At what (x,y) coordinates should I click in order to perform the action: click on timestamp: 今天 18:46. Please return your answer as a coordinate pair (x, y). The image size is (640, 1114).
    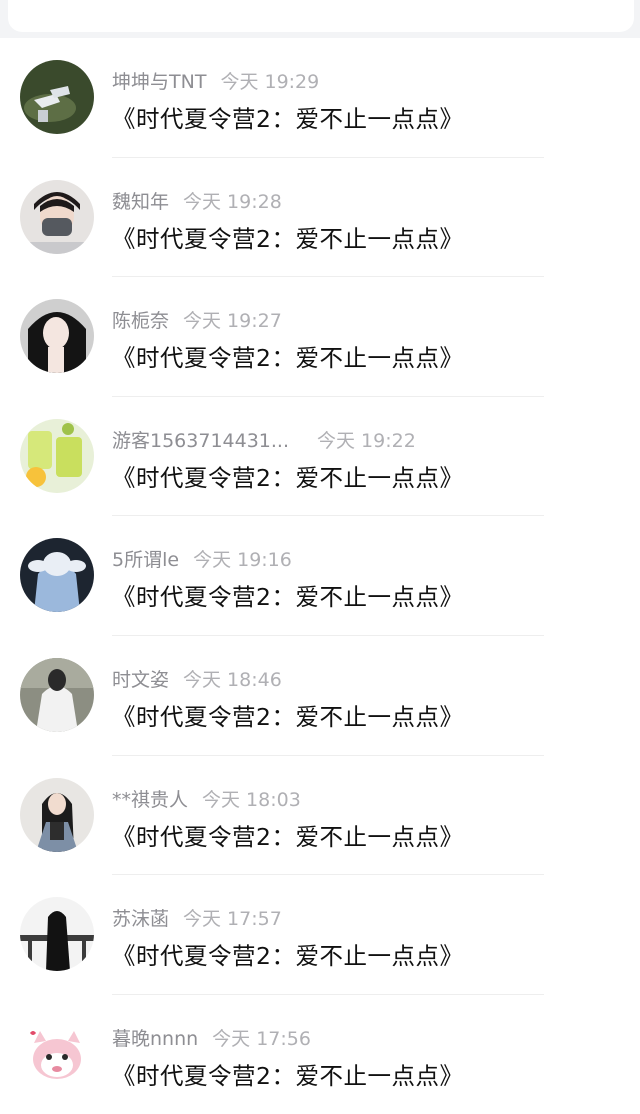
    Looking at the image, I should click on (232, 679).